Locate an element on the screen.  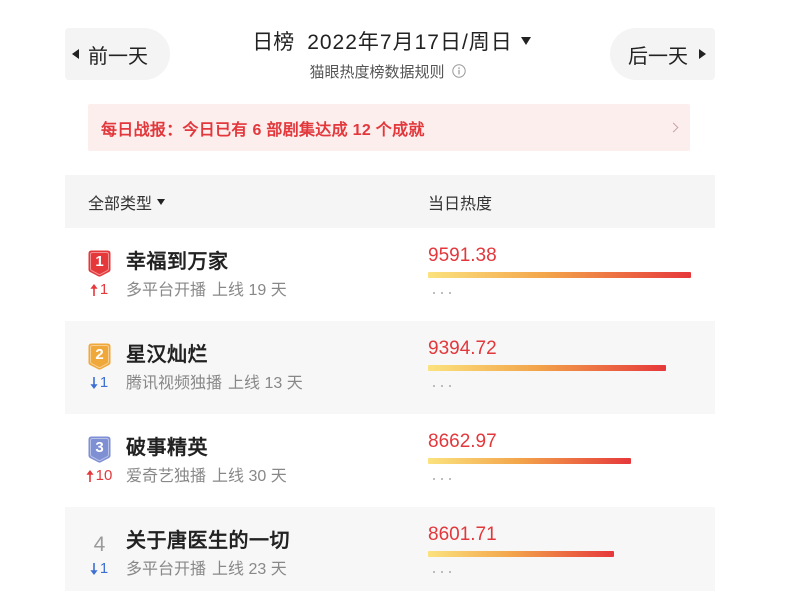
rank-badge: 4 is located at coordinates (99, 542).